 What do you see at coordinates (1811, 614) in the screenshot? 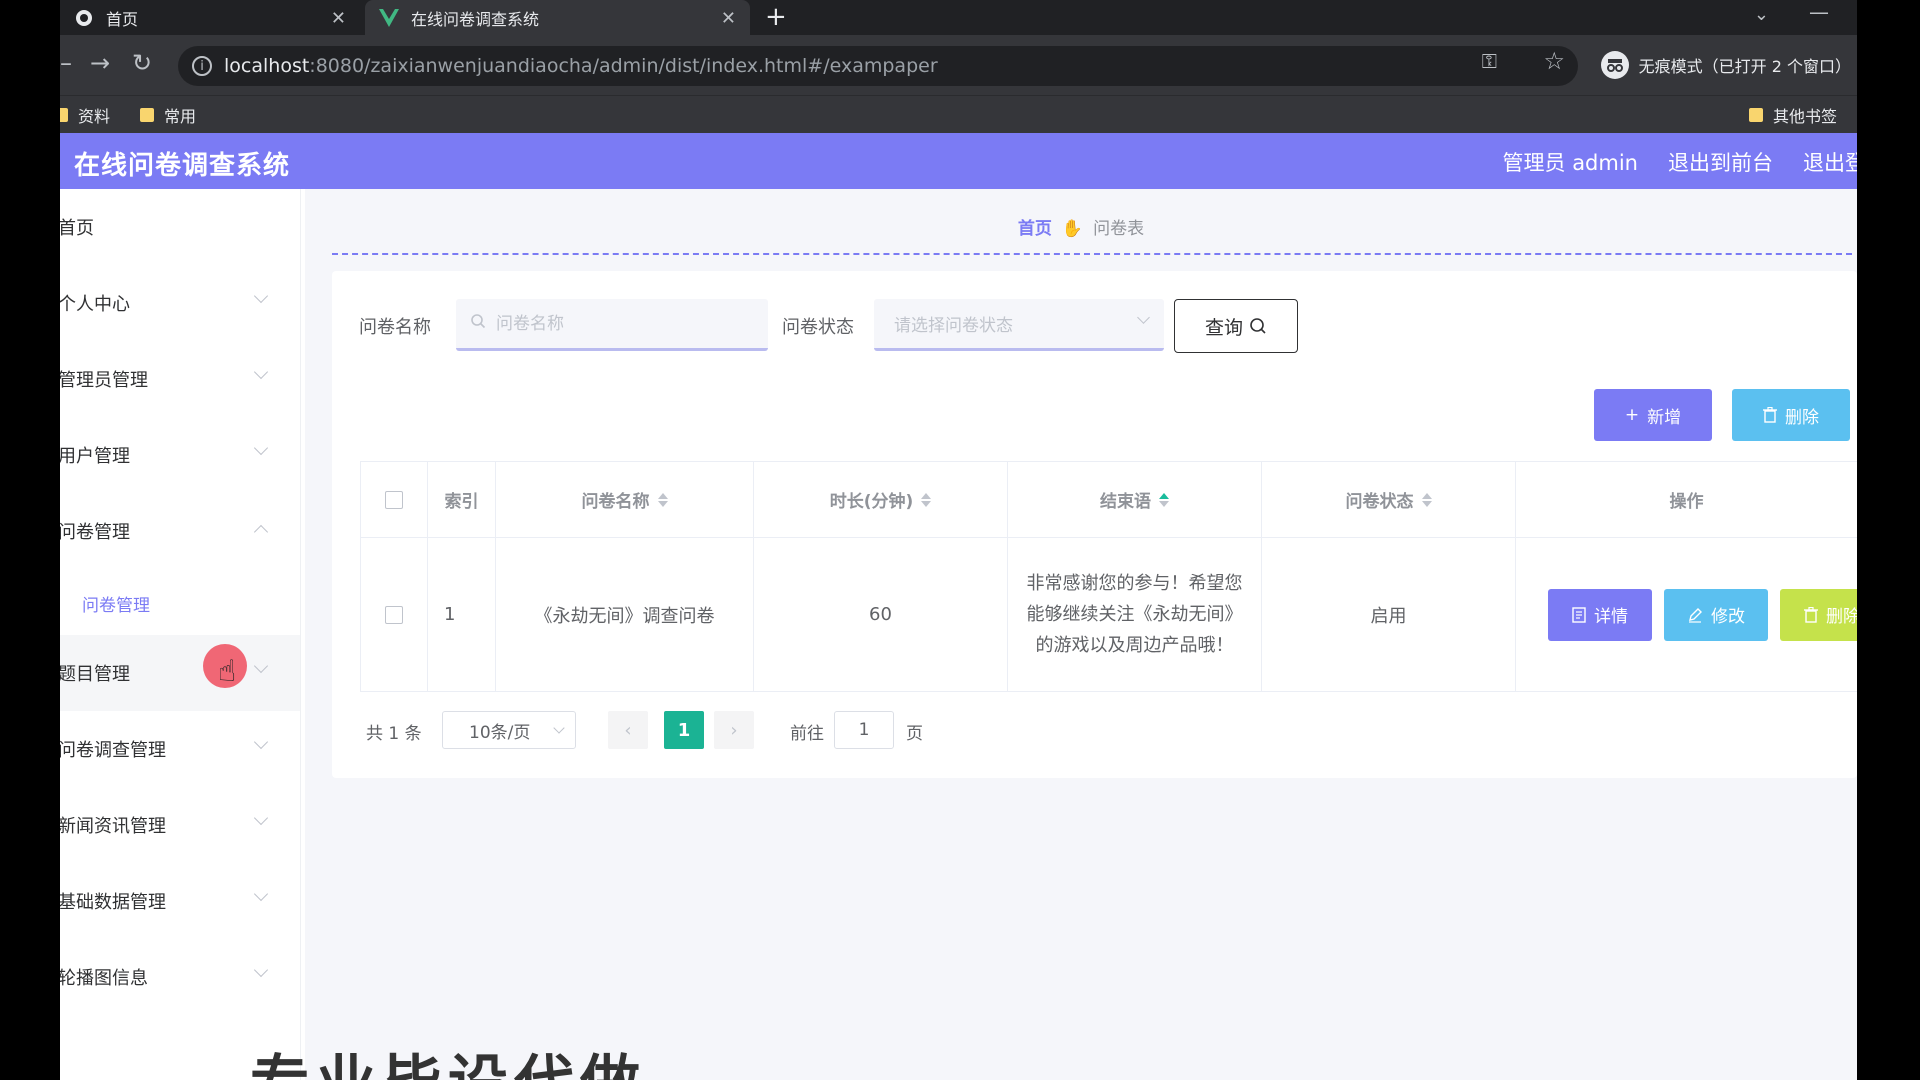
I see `trash-icon` at bounding box center [1811, 614].